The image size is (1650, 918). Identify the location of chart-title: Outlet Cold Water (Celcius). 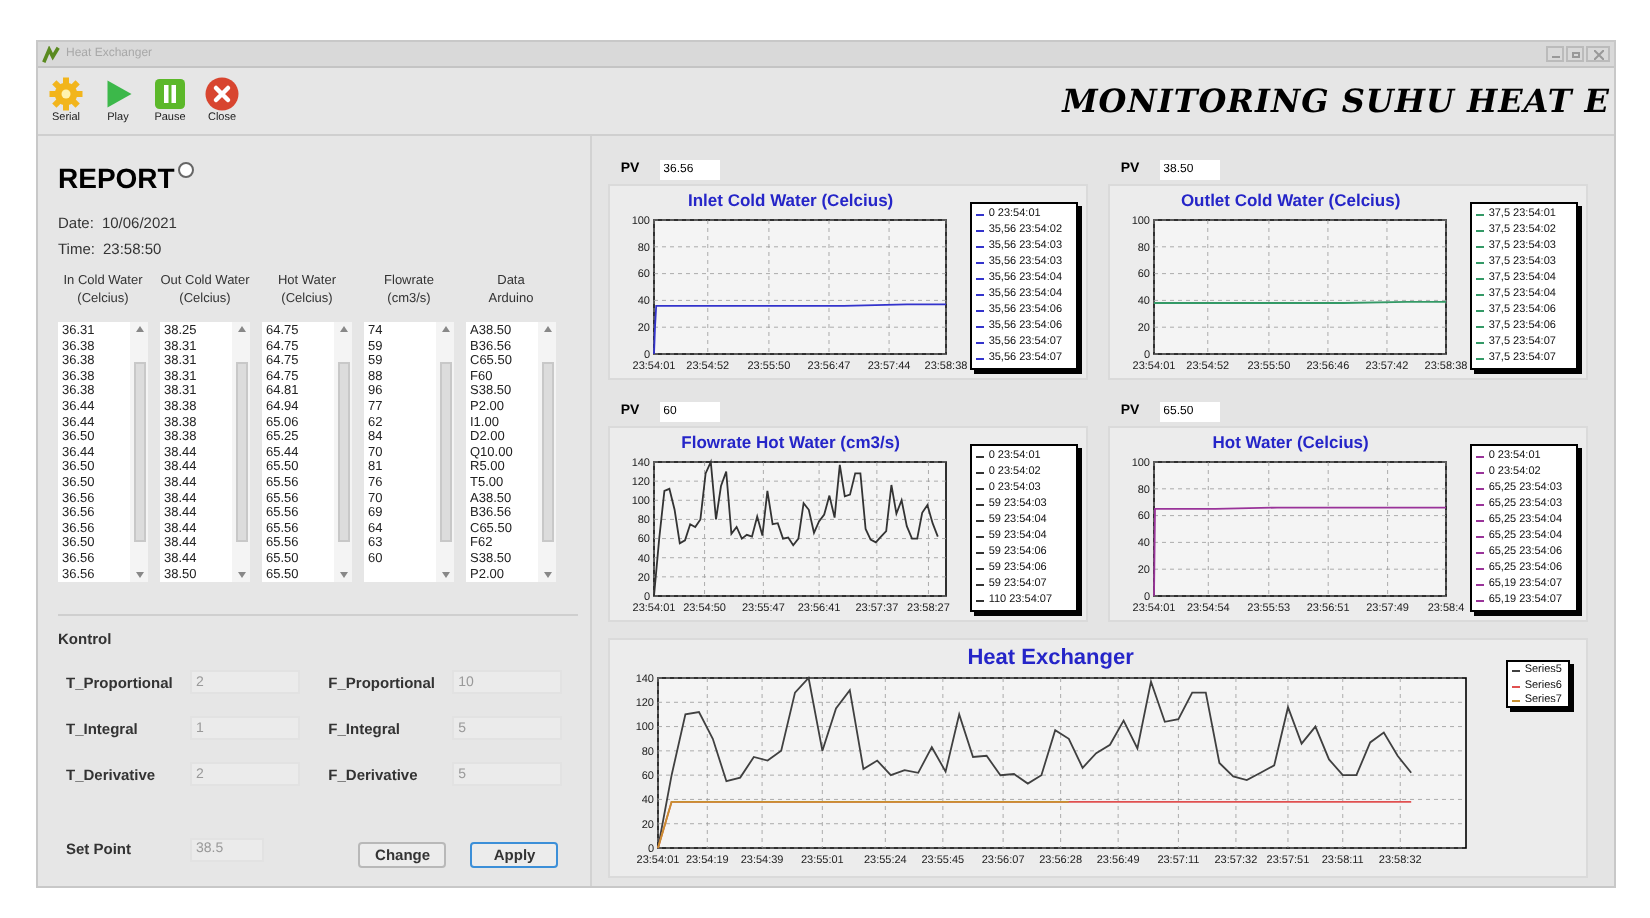
(1290, 200).